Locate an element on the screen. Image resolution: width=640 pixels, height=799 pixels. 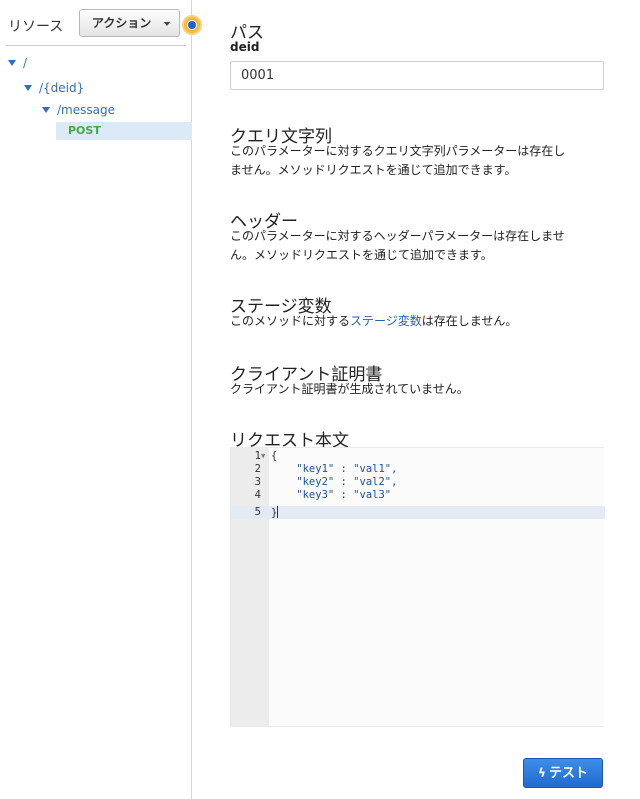
code-text: "key3" : "val3" is located at coordinates (331, 495).